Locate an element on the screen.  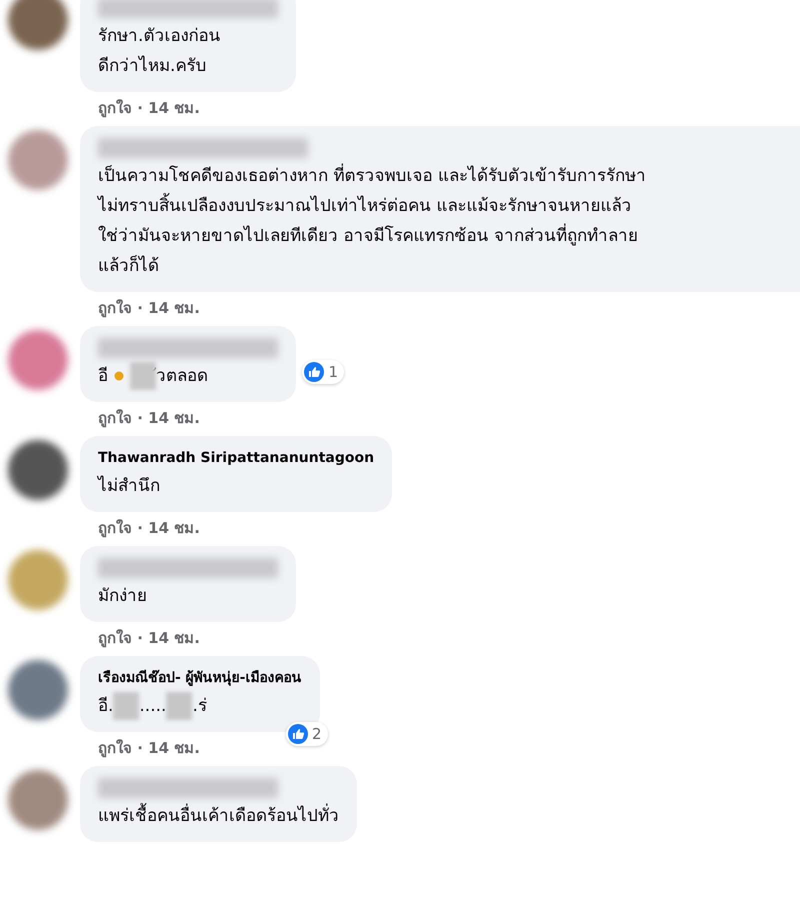
comment-text: แล้วก็ได้ is located at coordinates (128, 266).